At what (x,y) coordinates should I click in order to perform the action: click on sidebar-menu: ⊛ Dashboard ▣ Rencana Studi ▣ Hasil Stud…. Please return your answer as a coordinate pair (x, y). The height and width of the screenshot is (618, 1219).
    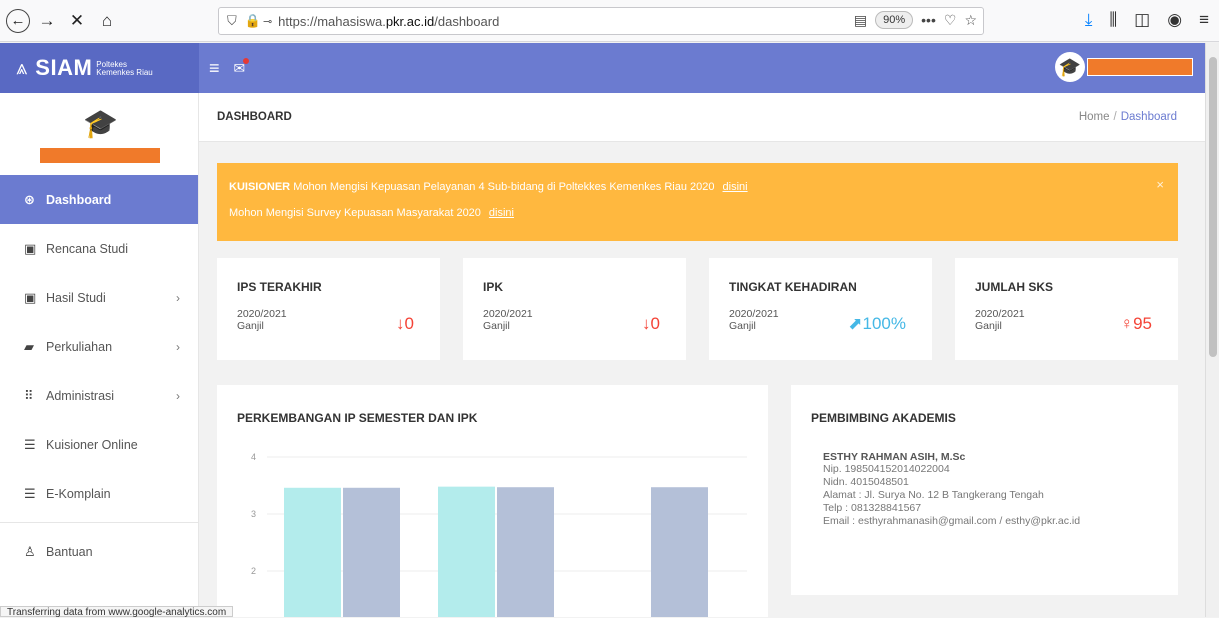
    Looking at the image, I should click on (99, 375).